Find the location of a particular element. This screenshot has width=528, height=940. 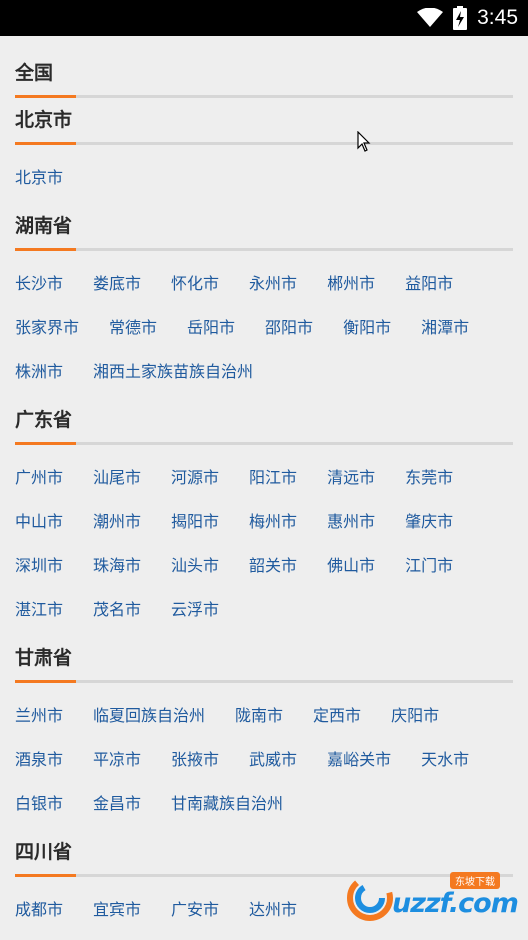

city-item: 茂名市 is located at coordinates (117, 610).